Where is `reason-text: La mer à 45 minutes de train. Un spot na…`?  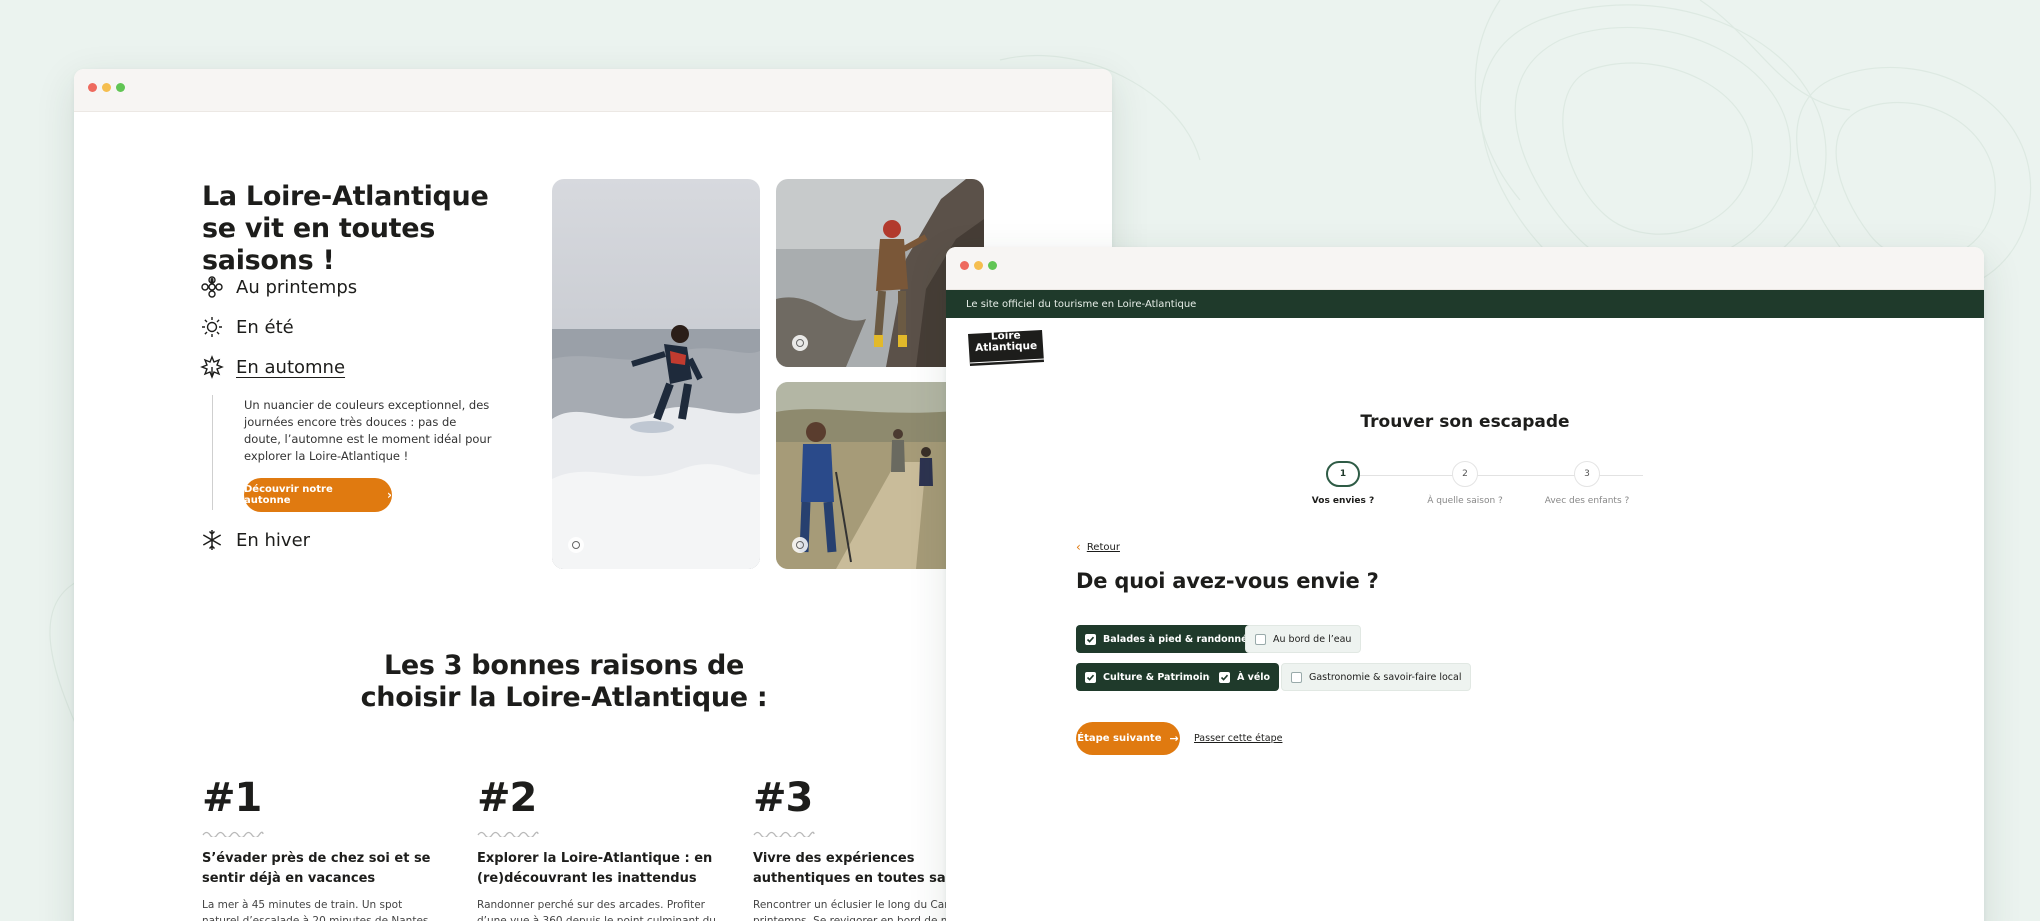
reason-text: La mer à 45 minutes de train. Un spot na… is located at coordinates (317, 910).